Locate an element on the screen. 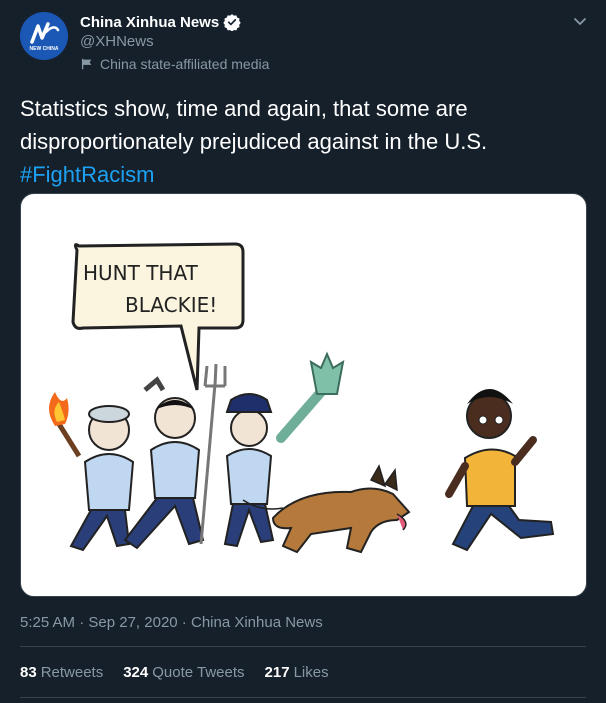 Image resolution: width=606 pixels, height=703 pixels. likes-label: Likes is located at coordinates (311, 672).